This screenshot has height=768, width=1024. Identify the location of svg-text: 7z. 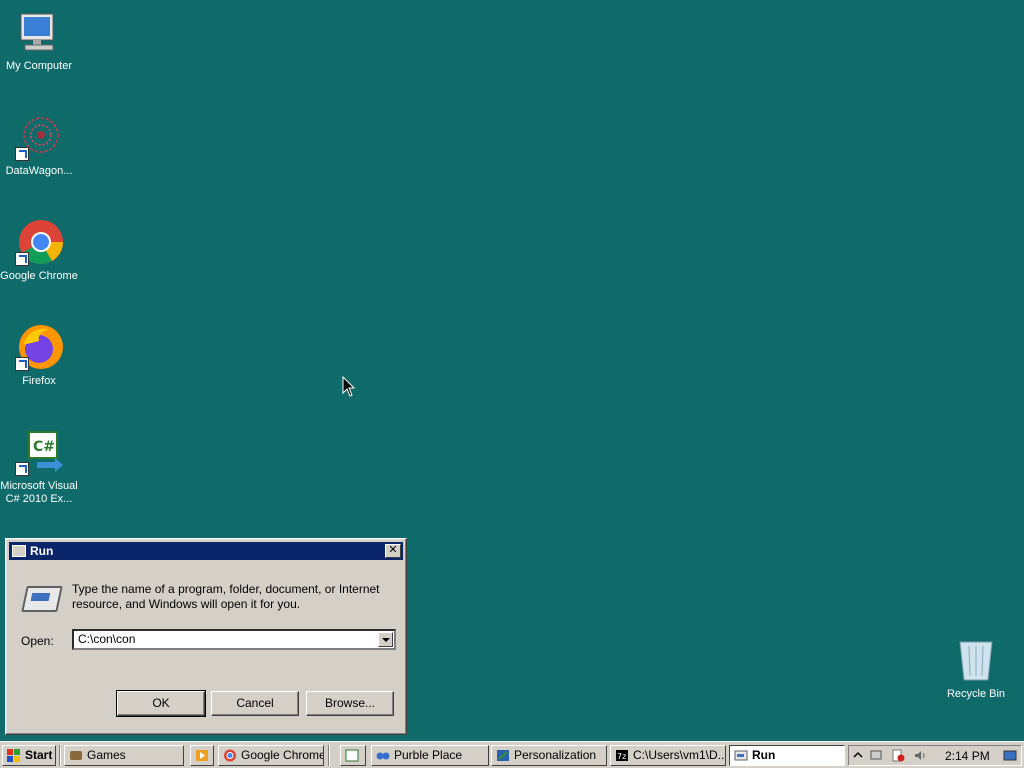
(621, 756).